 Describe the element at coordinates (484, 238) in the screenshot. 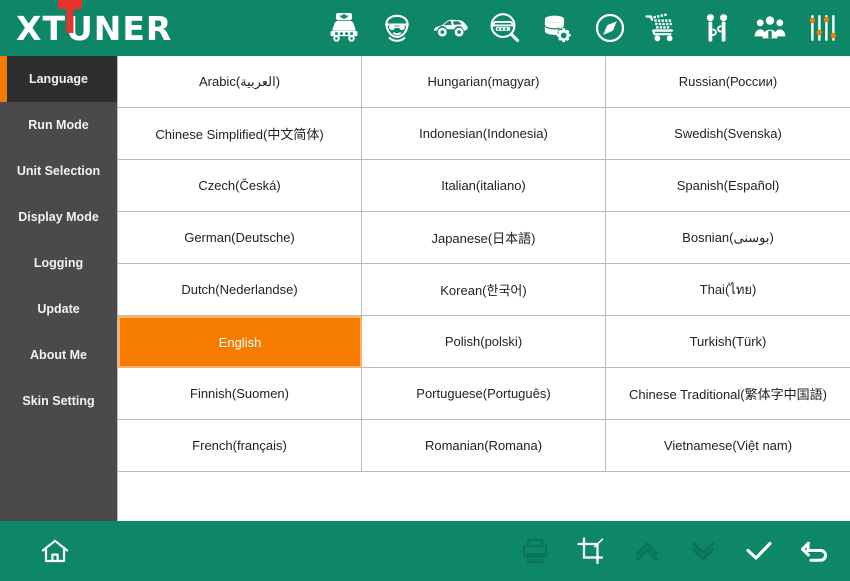

I see `language-cell: Japanese(日本語)` at that location.